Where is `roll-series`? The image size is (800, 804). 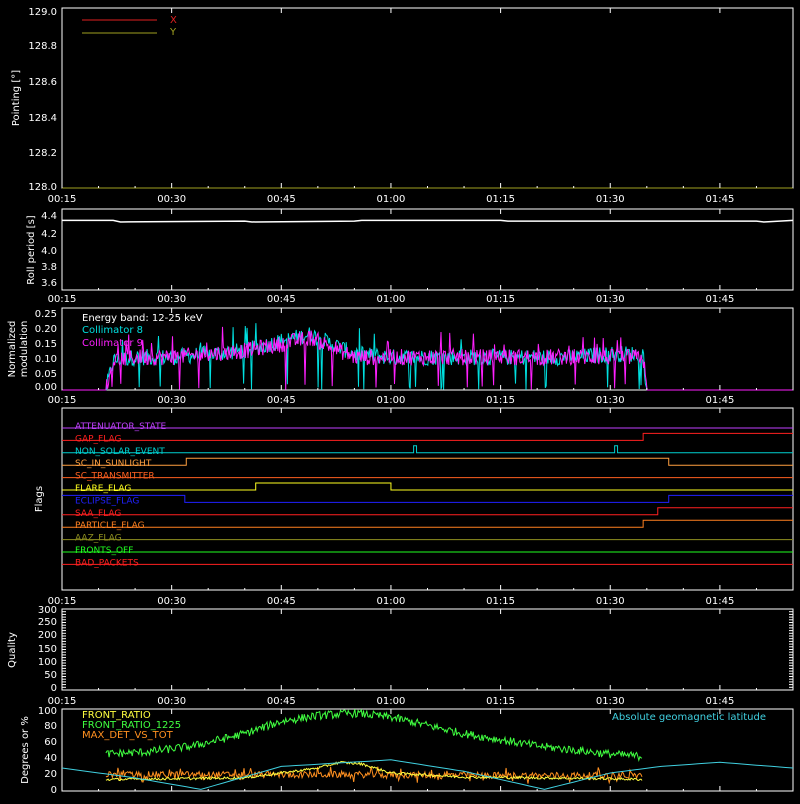
roll-series is located at coordinates (428, 221).